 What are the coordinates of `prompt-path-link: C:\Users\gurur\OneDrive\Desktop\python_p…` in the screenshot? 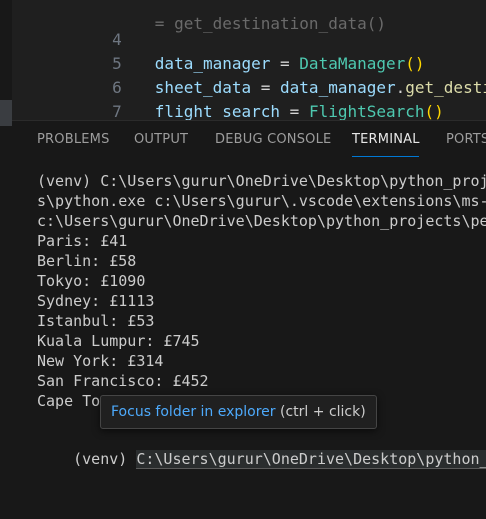 It's located at (311, 459).